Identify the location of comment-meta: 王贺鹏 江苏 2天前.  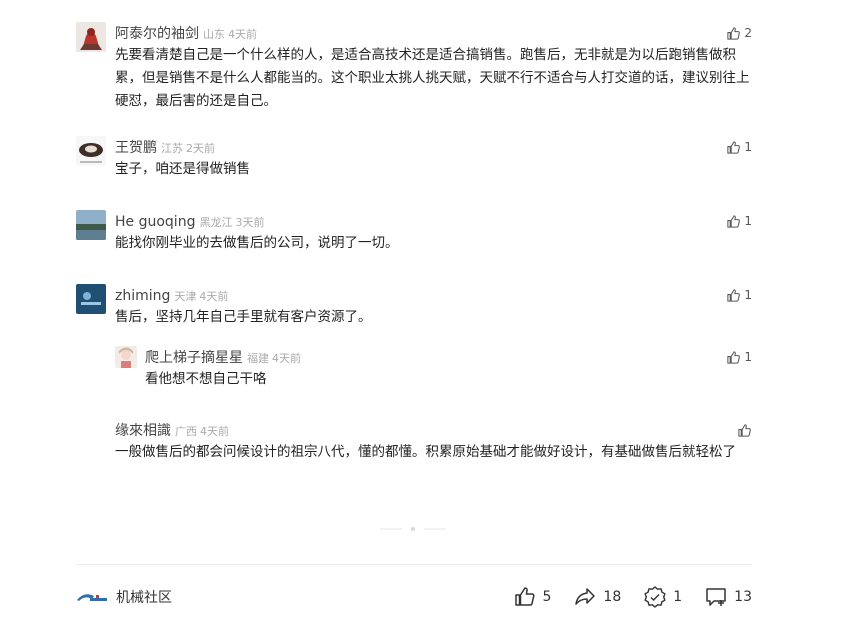
(165, 147).